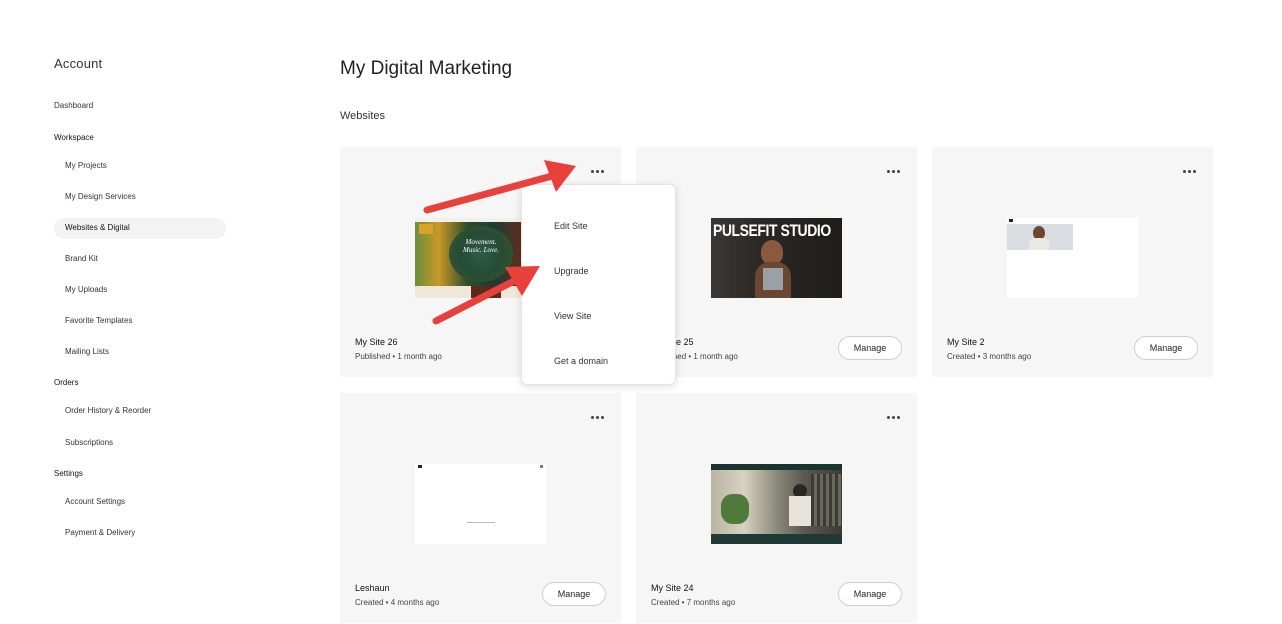  Describe the element at coordinates (571, 271) in the screenshot. I see `menu-item-upgrade: Upgrade` at that location.